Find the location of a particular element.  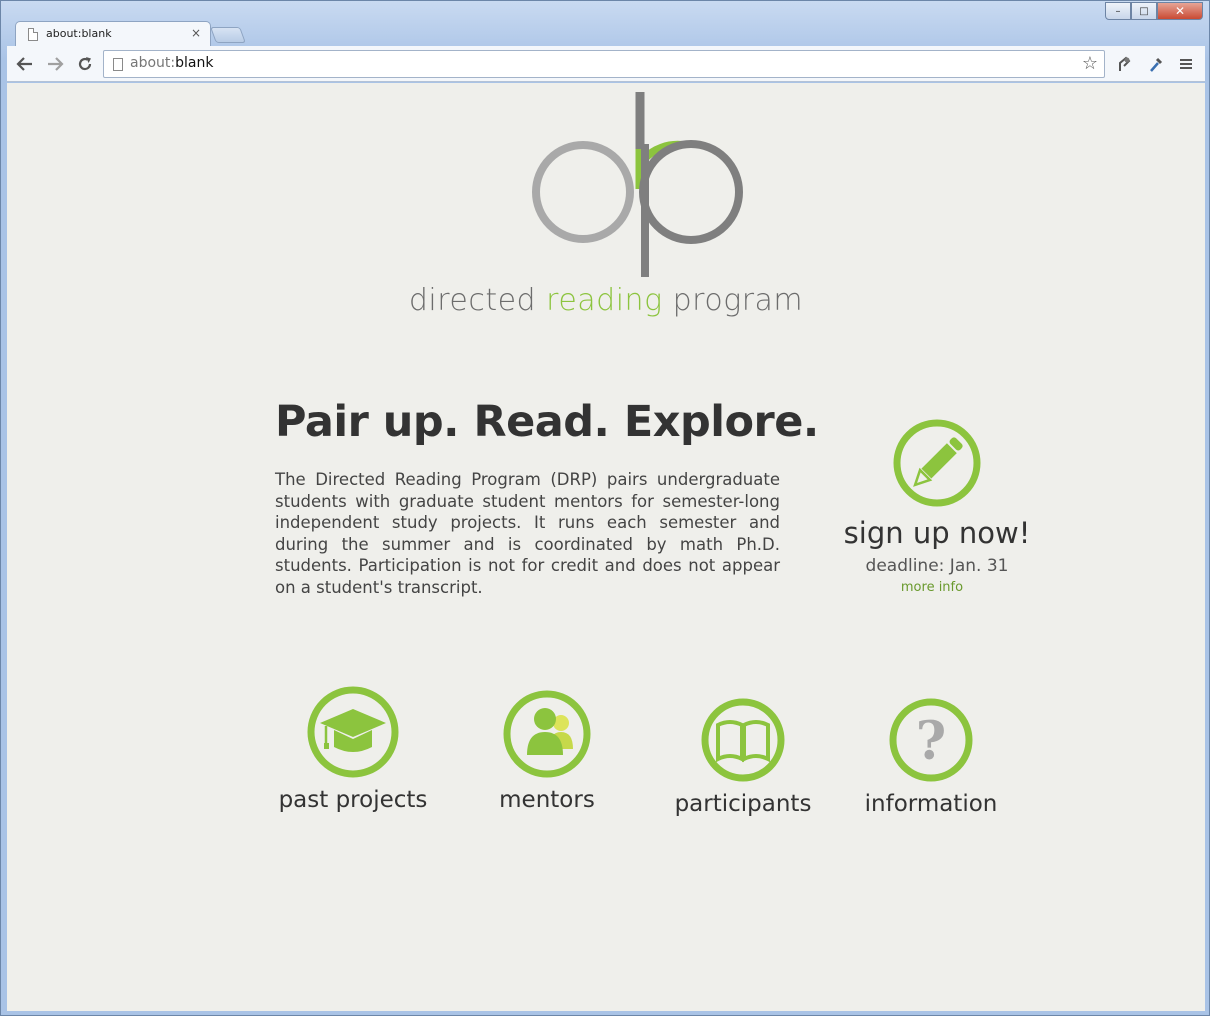

logo-word-reading: reading is located at coordinates (604, 300).